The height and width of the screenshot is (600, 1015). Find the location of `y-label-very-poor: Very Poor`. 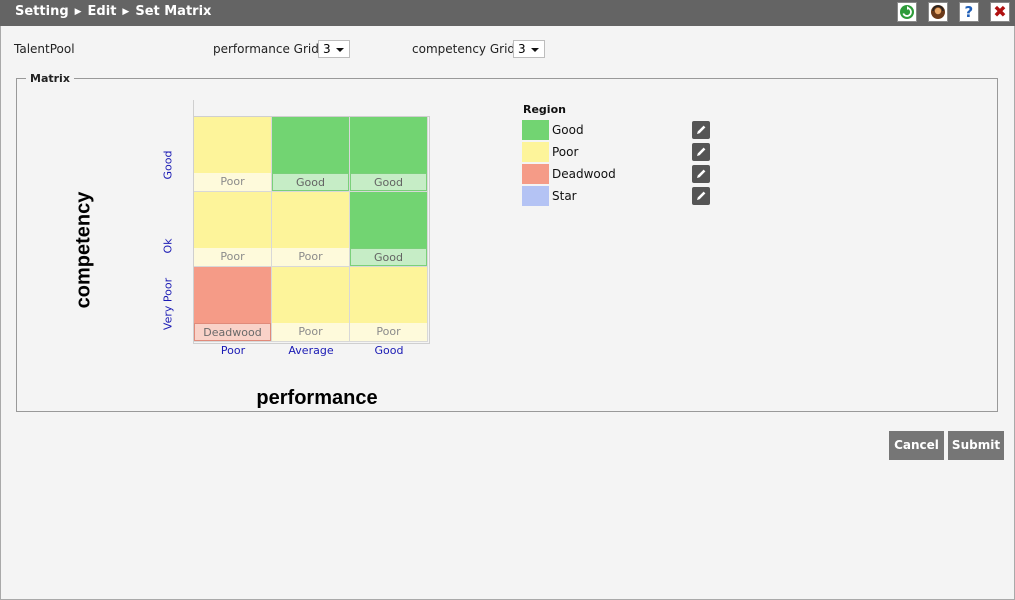

y-label-very-poor: Very Poor is located at coordinates (168, 304).